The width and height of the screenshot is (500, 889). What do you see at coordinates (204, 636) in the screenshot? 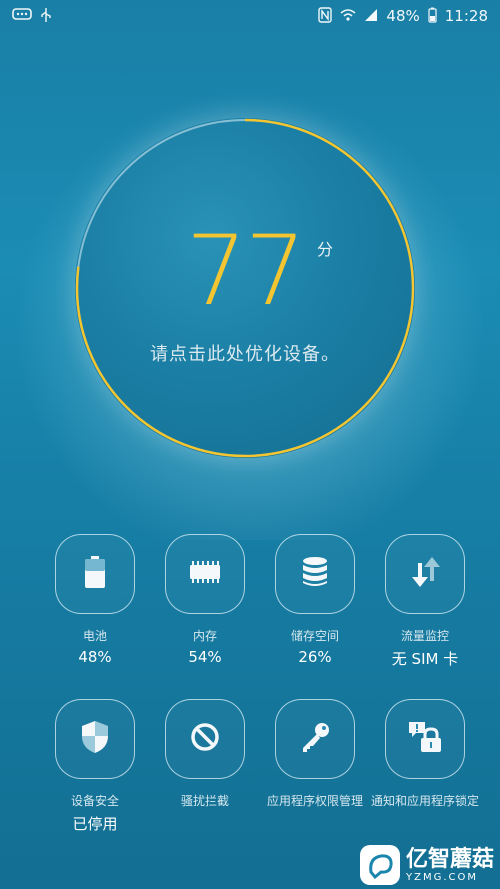
I see `tile-label: 内存` at bounding box center [204, 636].